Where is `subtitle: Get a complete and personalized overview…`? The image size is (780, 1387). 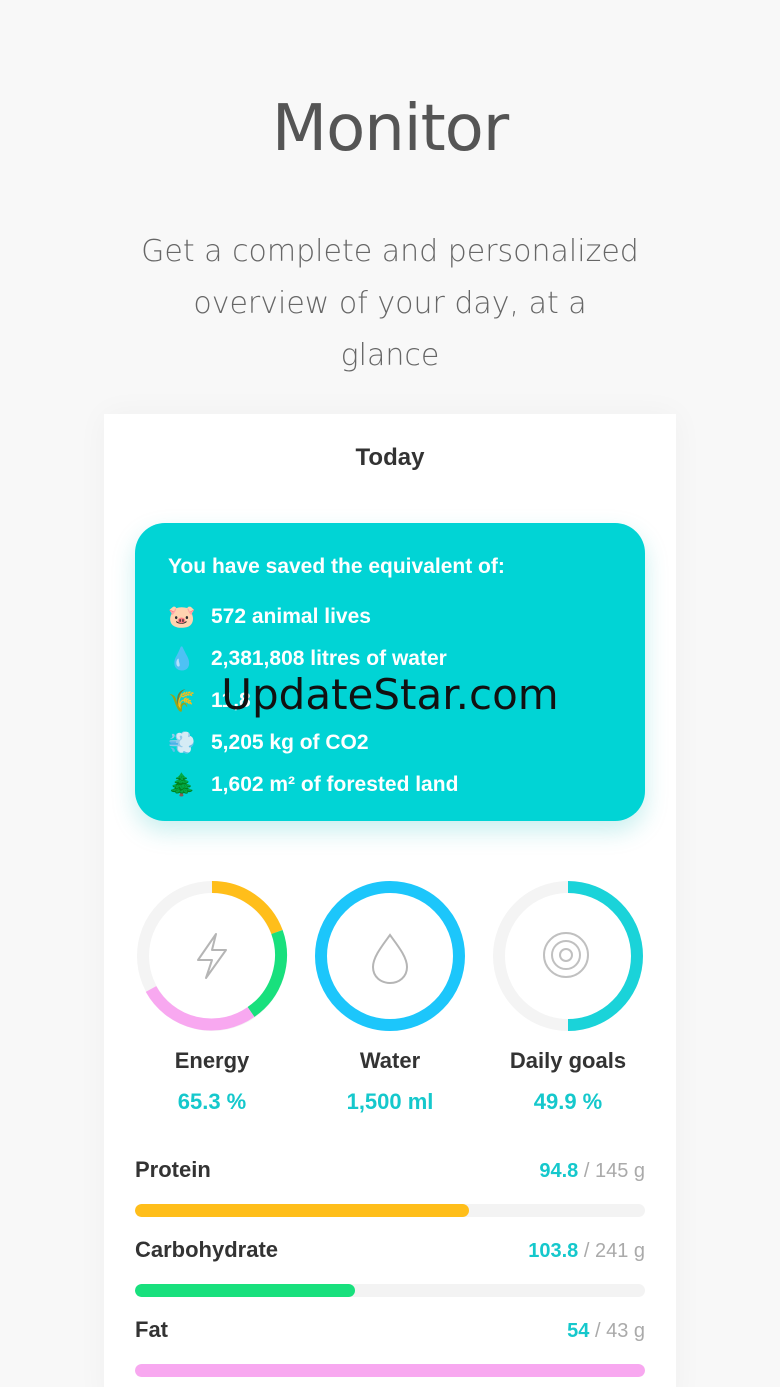 subtitle: Get a complete and personalized overview… is located at coordinates (390, 304).